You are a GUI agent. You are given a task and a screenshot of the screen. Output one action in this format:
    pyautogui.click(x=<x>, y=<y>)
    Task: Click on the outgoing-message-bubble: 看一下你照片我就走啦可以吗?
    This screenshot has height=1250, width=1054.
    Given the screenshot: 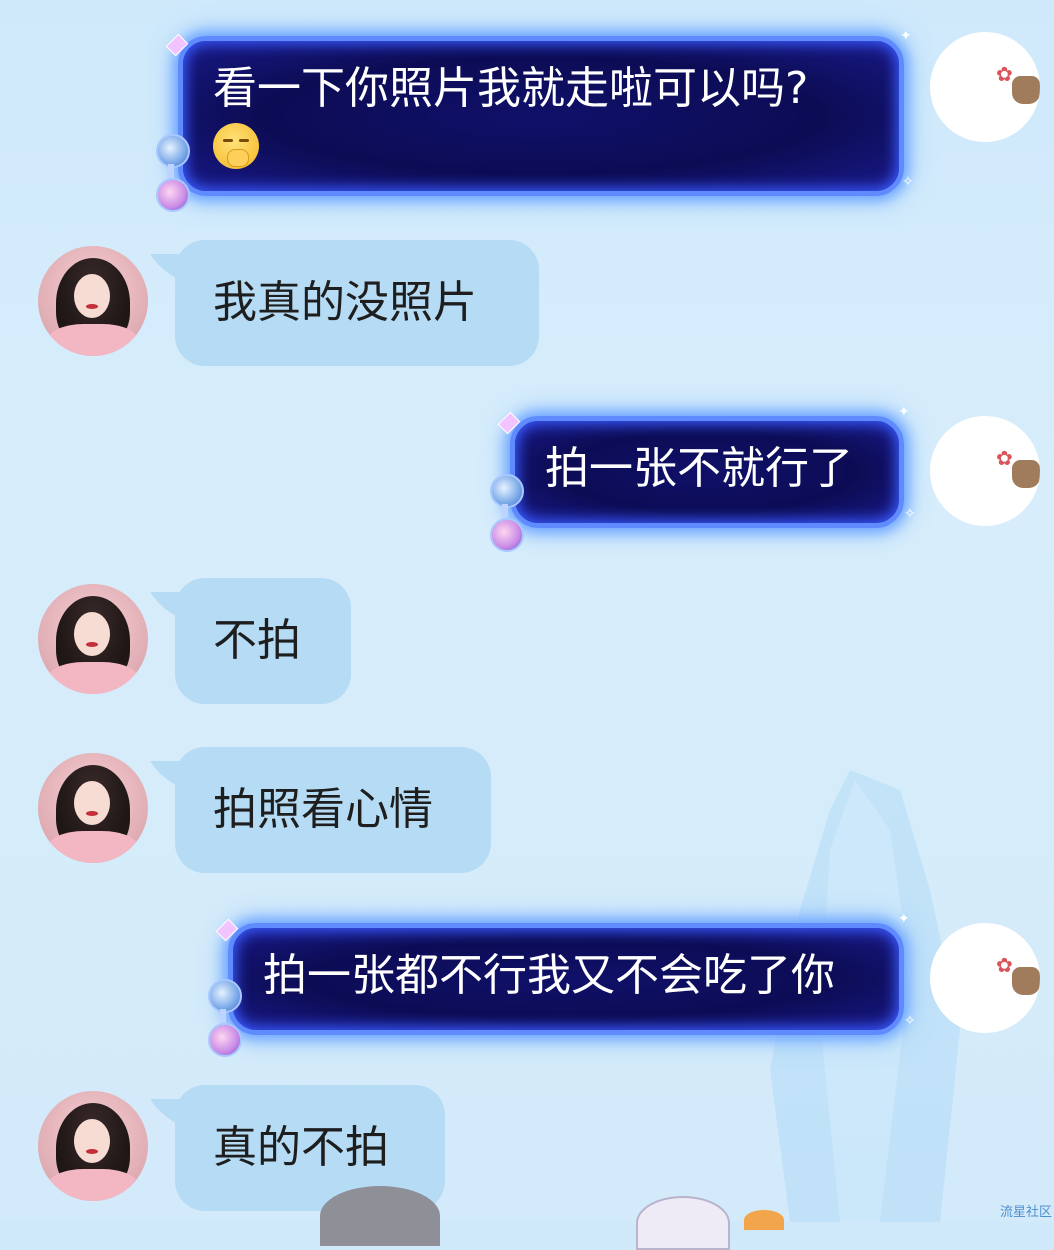 What is the action you would take?
    pyautogui.click(x=541, y=116)
    